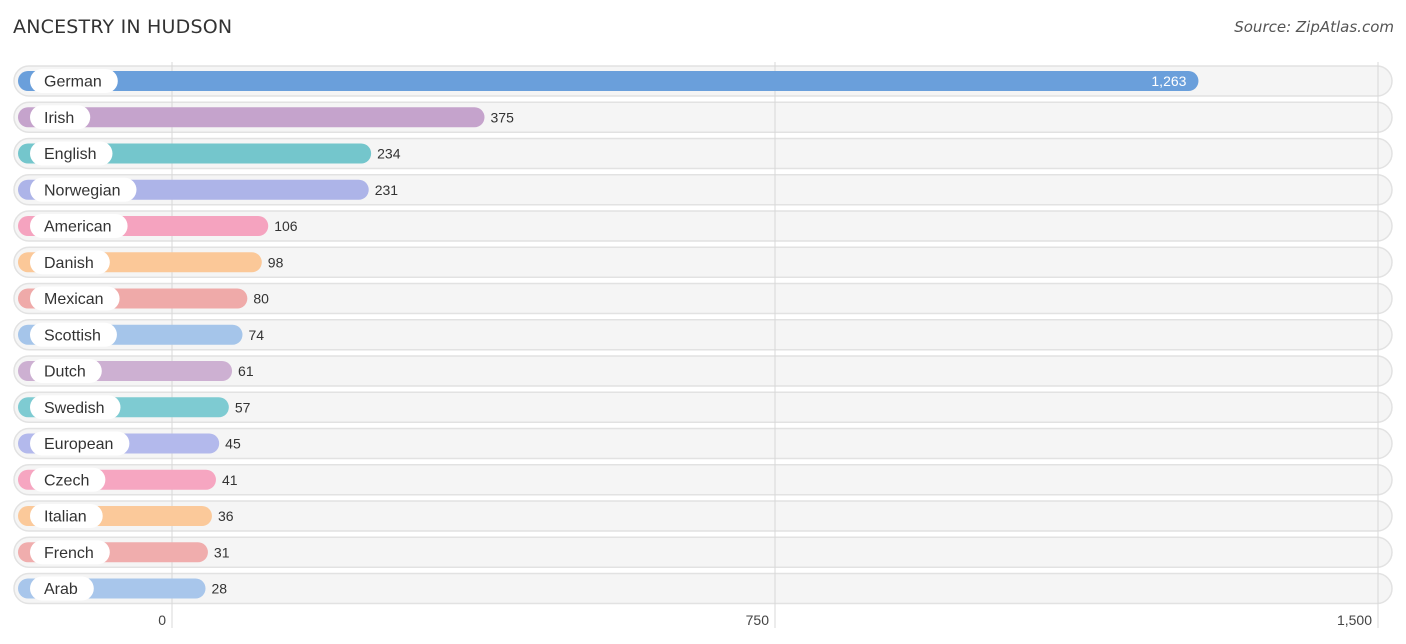  I want to click on x-tick-label: 0, so click(162, 620).